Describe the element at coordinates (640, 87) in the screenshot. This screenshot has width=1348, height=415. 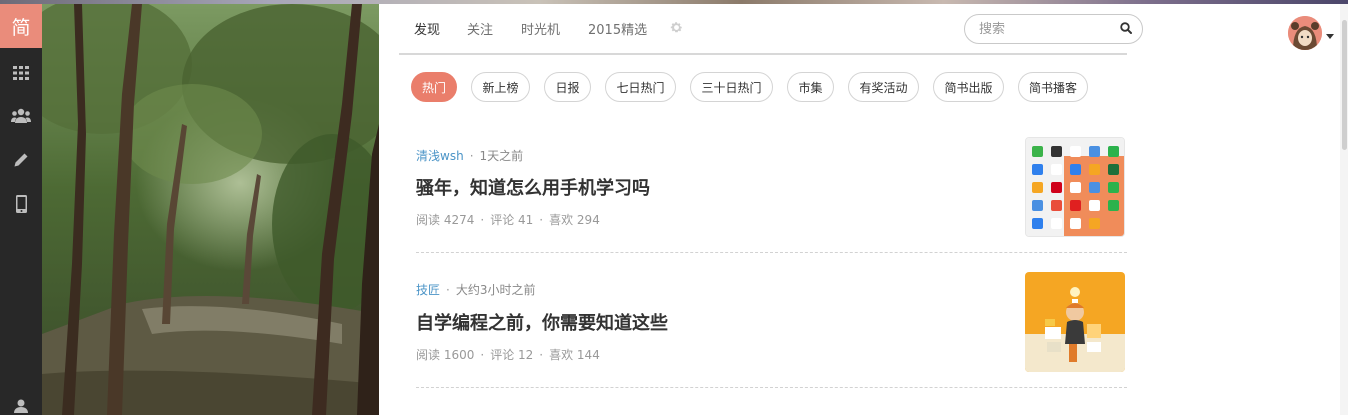
I see `category-7day-hot: 七日热门` at that location.